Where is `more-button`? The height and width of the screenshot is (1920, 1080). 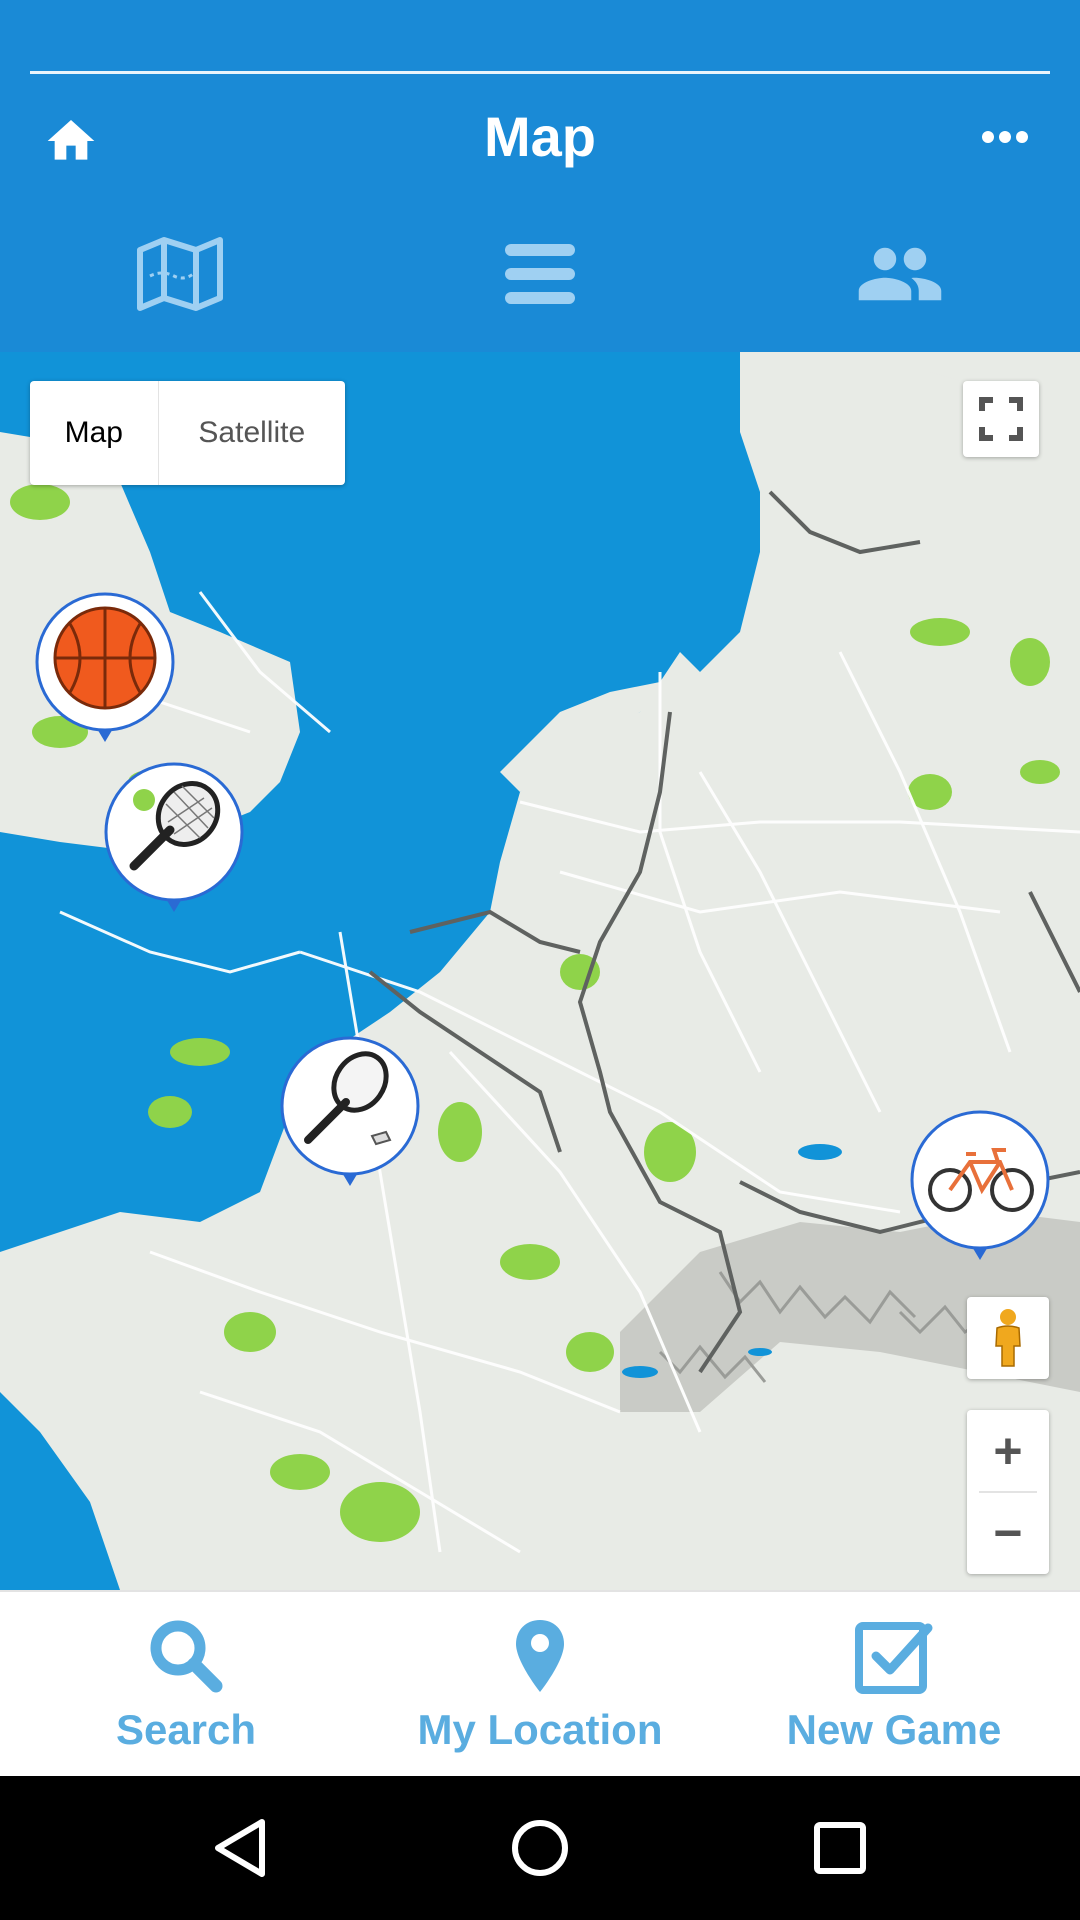 more-button is located at coordinates (1005, 137).